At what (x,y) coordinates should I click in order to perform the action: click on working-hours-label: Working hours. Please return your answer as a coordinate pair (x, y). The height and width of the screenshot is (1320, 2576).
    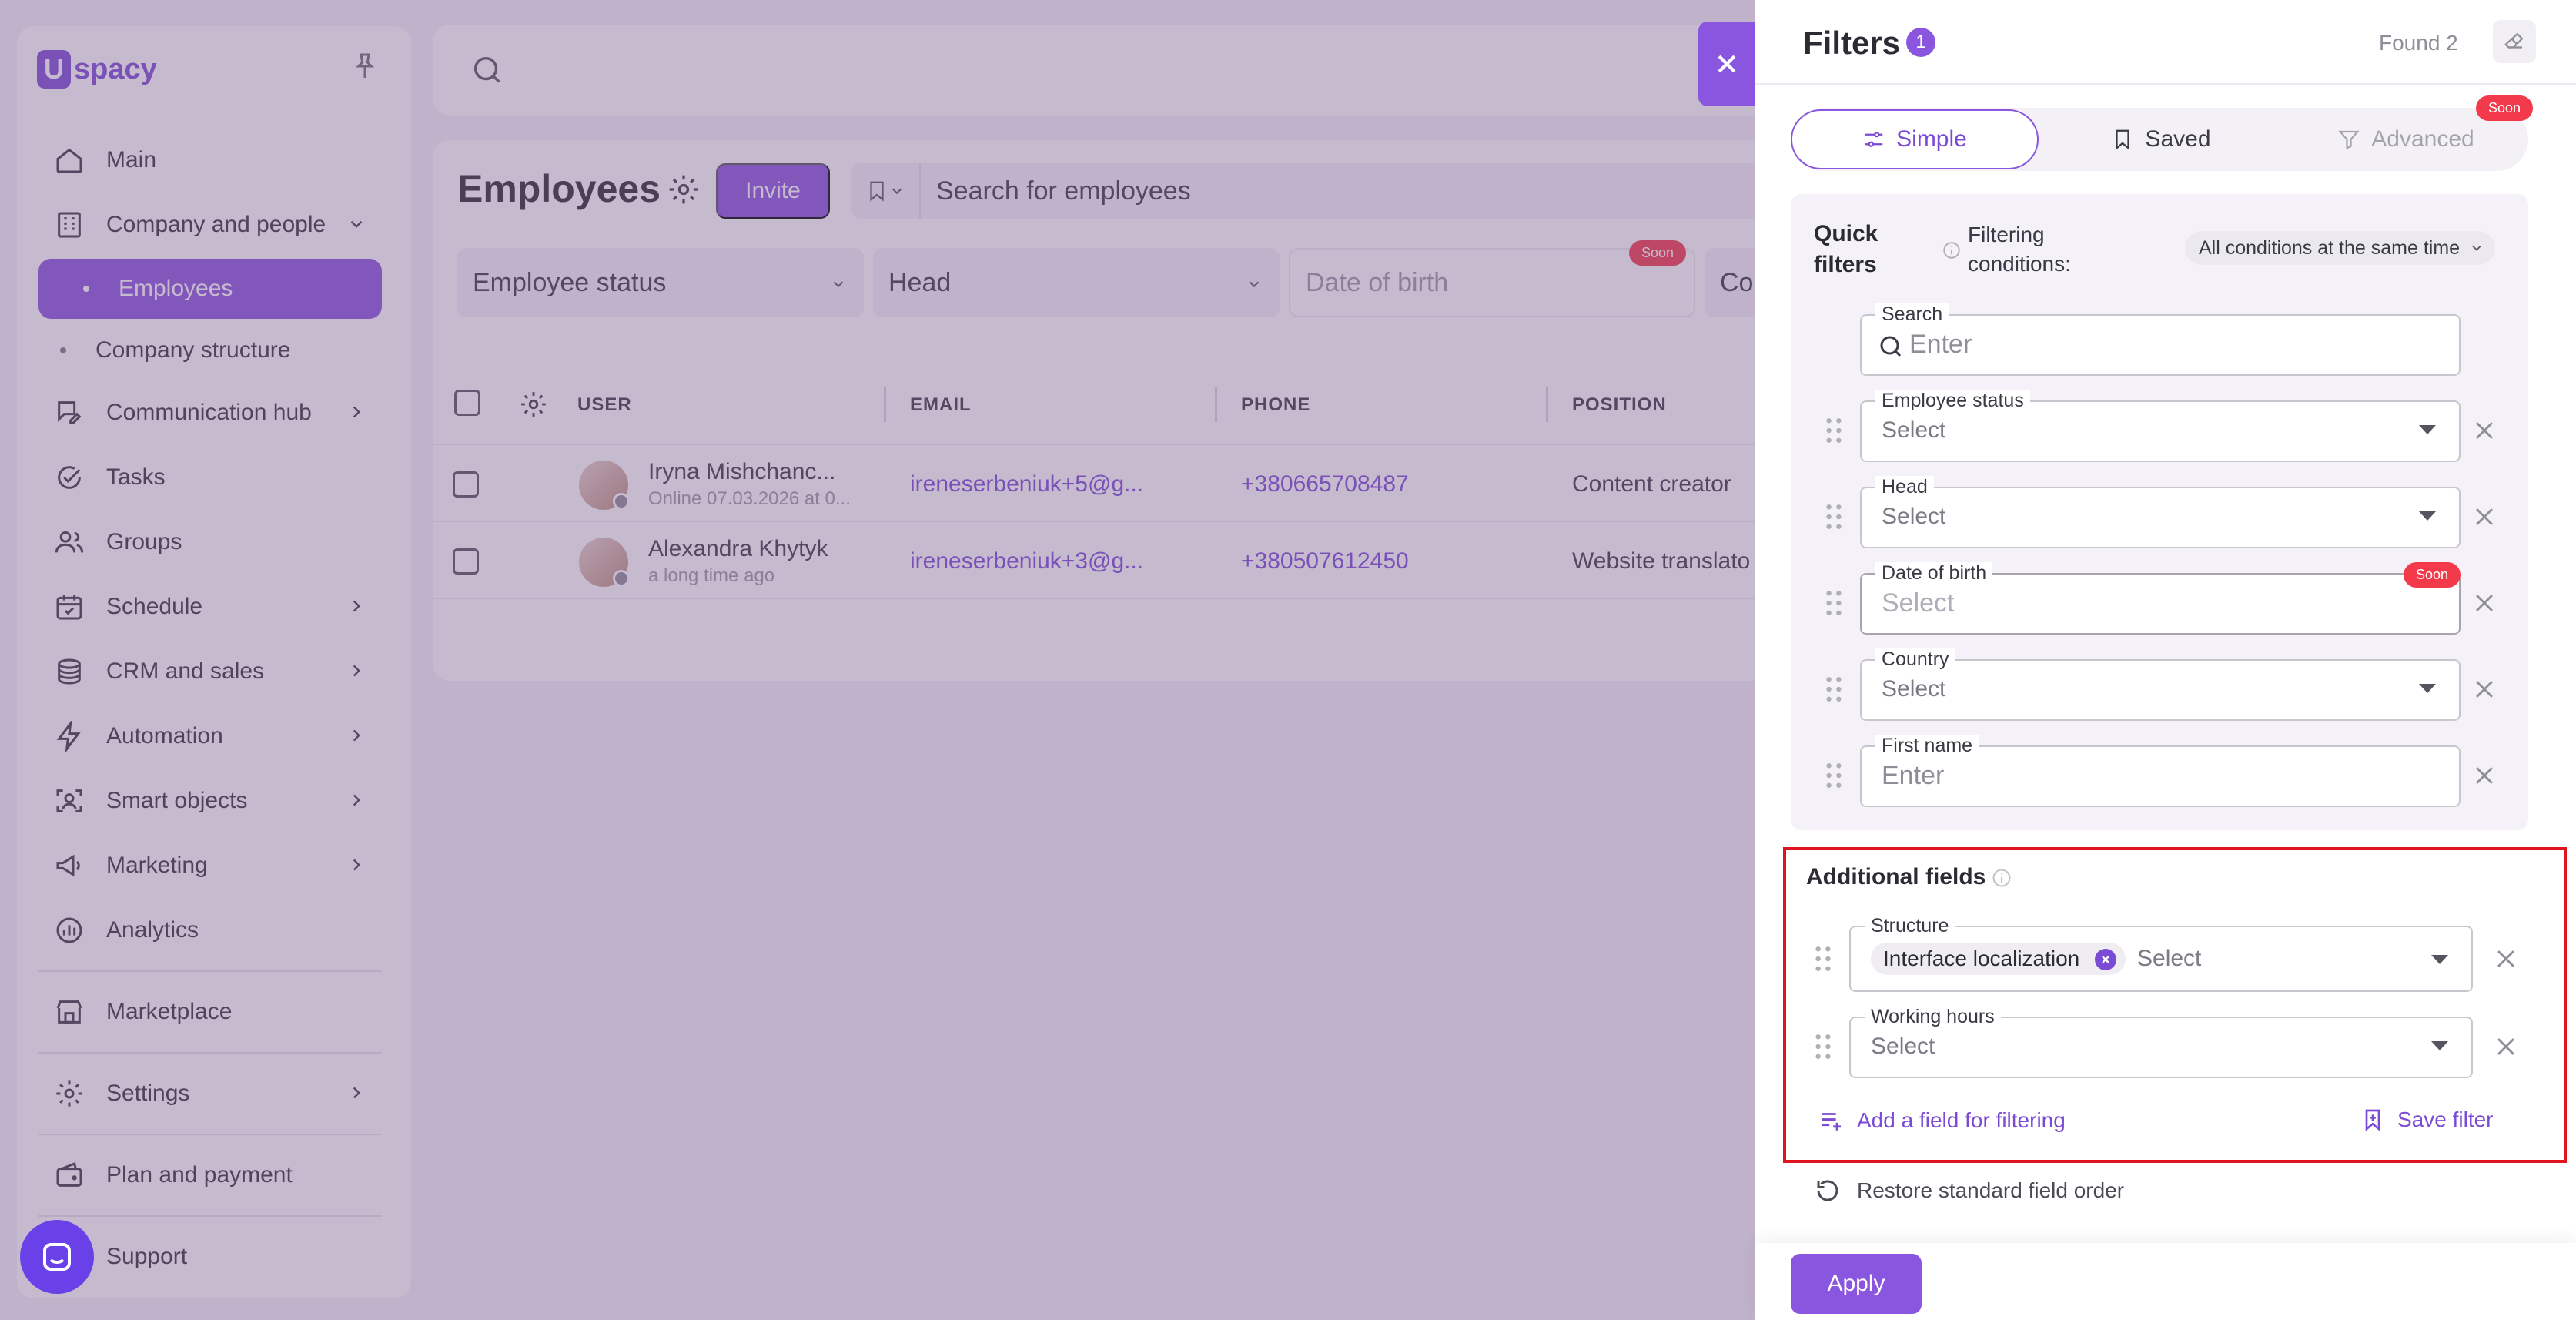
    Looking at the image, I should click on (1933, 1017).